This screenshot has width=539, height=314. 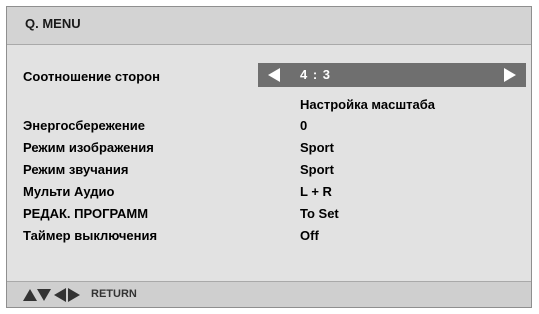 I want to click on menu-footer: RETURN, so click(x=269, y=294).